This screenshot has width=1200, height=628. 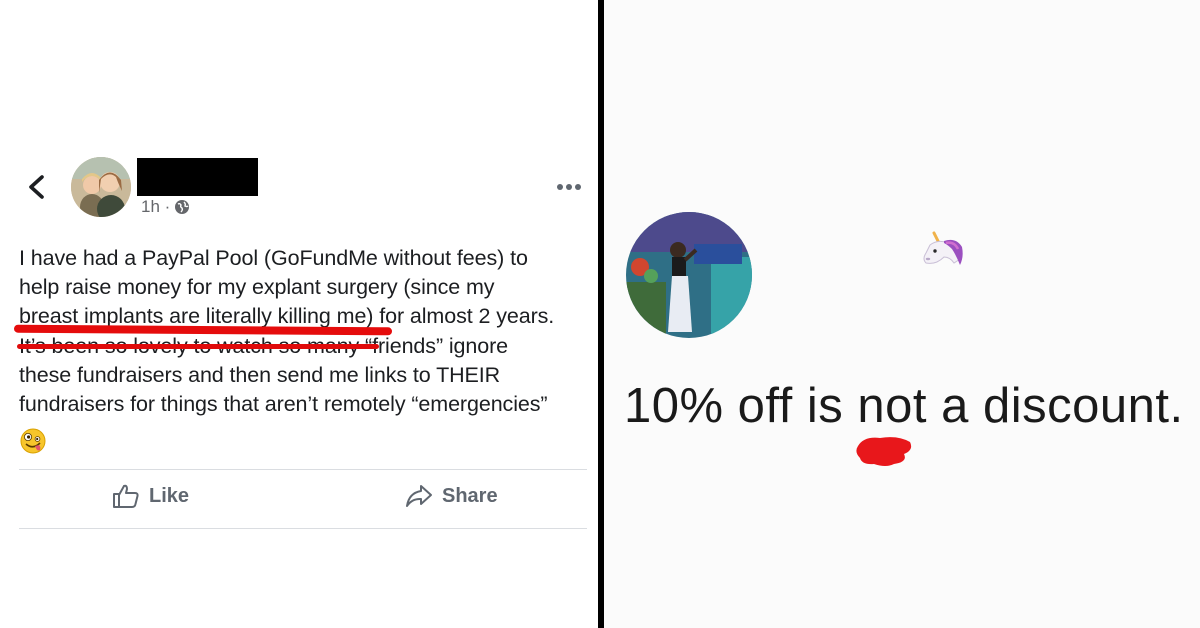 I want to click on zany-face-icon, so click(x=33, y=441).